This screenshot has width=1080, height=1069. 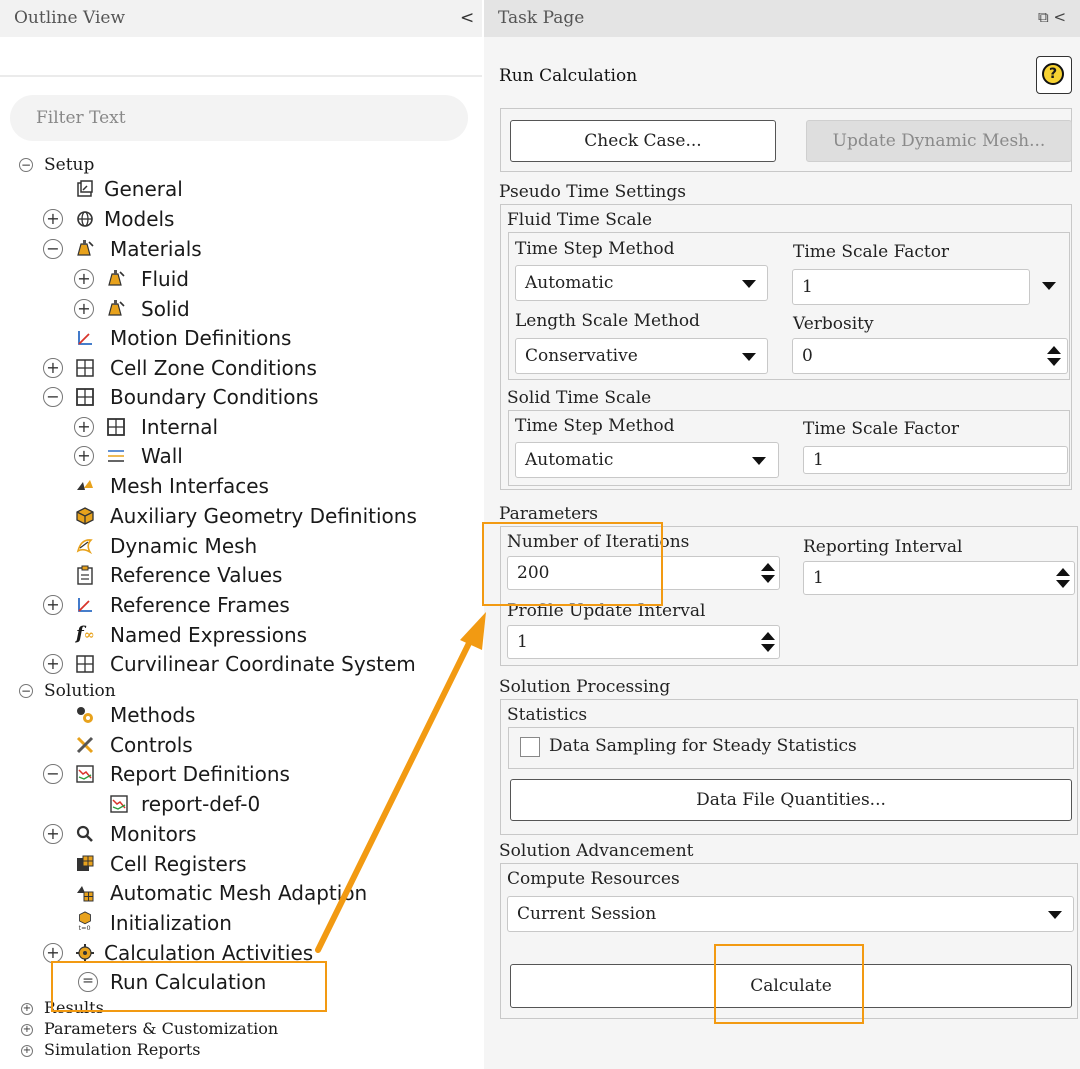 I want to click on tree-item-report-definitions: − Report Definitions, so click(x=240, y=774).